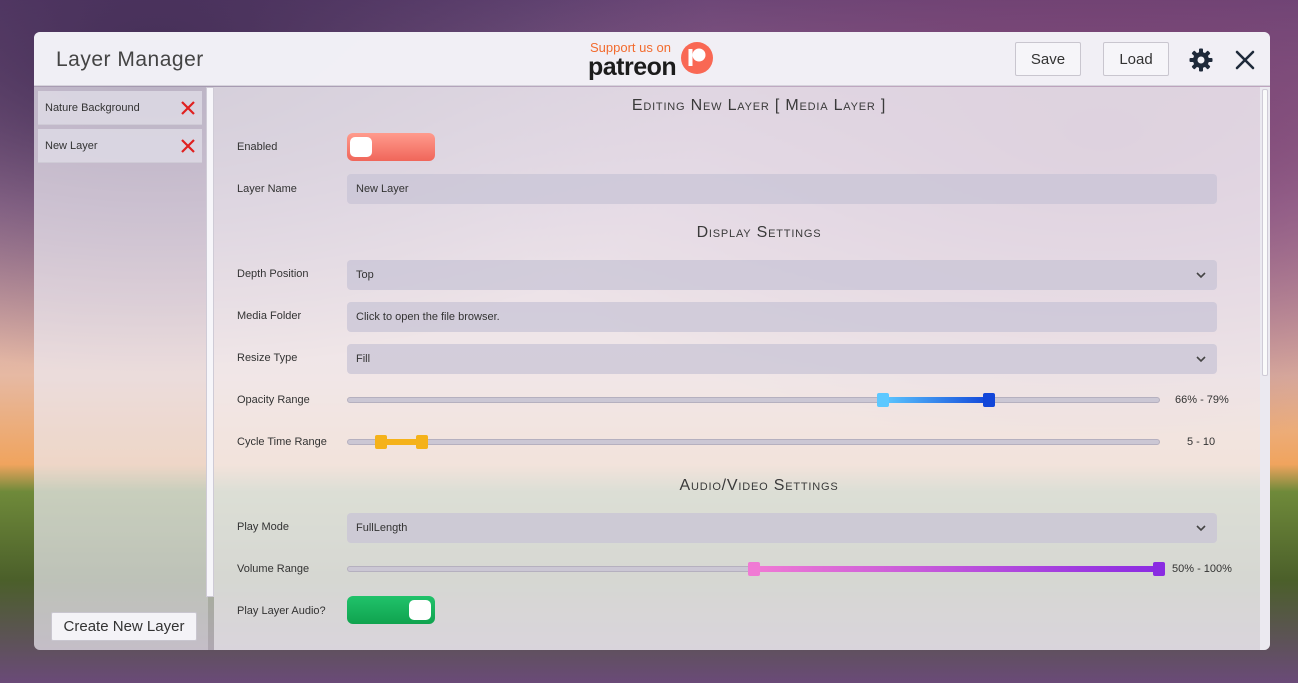 The height and width of the screenshot is (683, 1298). What do you see at coordinates (281, 611) in the screenshot?
I see `play-layer-audio-label: Play Layer Audio?` at bounding box center [281, 611].